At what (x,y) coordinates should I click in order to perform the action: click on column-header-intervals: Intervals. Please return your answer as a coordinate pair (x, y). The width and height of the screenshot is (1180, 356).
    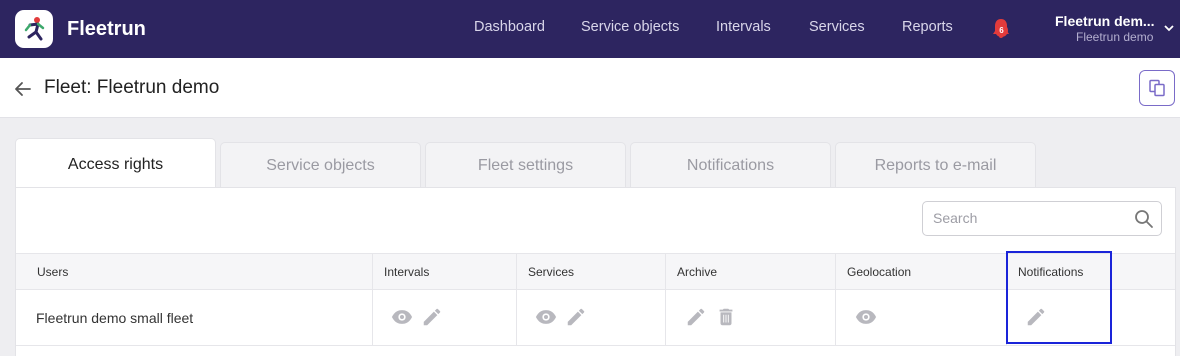
    Looking at the image, I should click on (407, 272).